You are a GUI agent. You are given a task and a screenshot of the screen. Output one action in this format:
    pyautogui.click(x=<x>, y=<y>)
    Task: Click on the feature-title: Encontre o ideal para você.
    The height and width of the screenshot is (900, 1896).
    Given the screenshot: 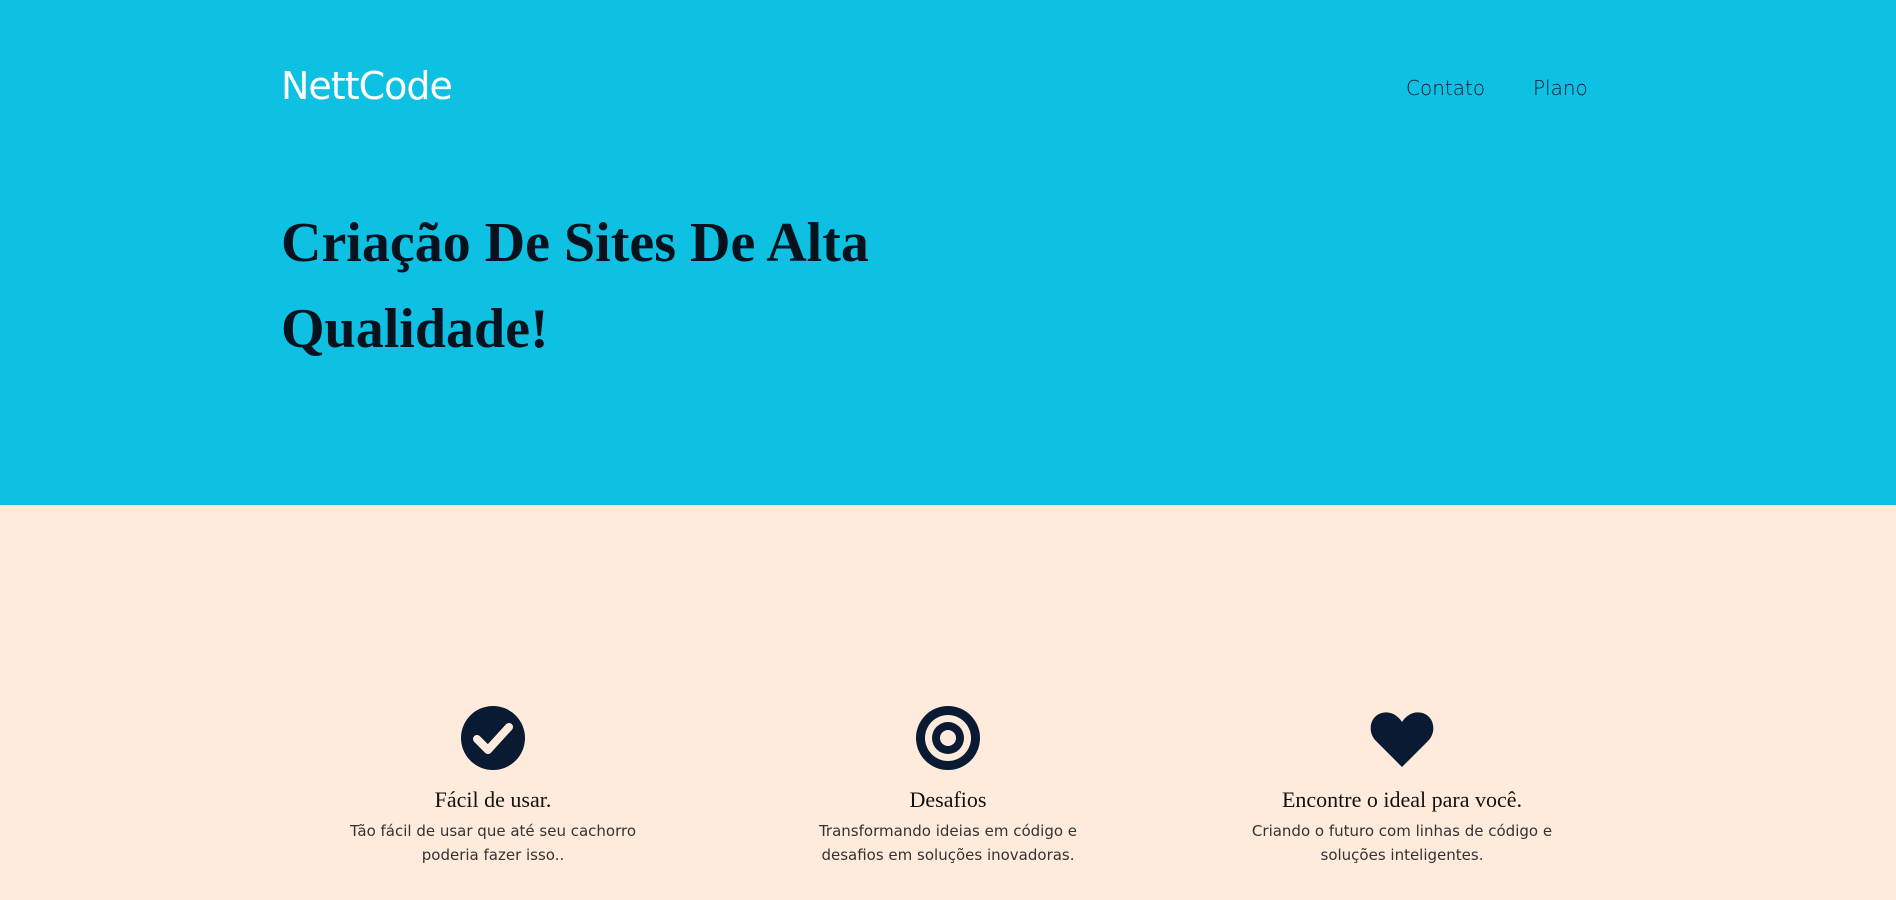 What is the action you would take?
    pyautogui.click(x=1402, y=799)
    